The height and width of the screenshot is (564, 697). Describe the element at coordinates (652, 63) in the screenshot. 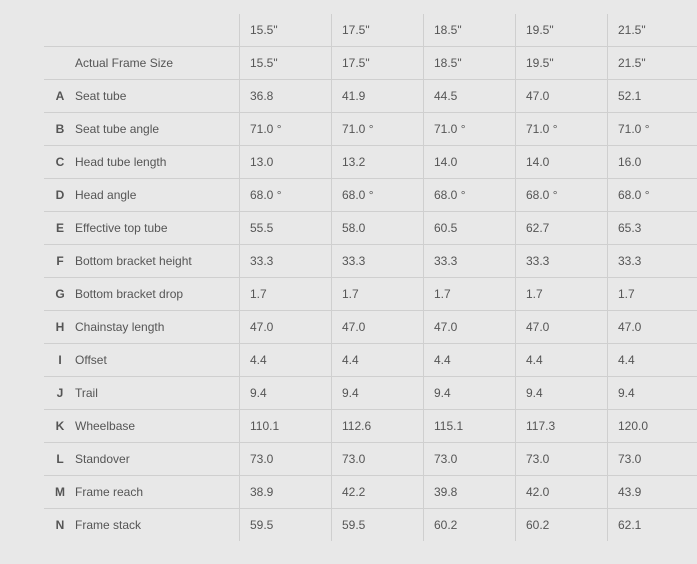

I see `row-value: 21.5"` at that location.